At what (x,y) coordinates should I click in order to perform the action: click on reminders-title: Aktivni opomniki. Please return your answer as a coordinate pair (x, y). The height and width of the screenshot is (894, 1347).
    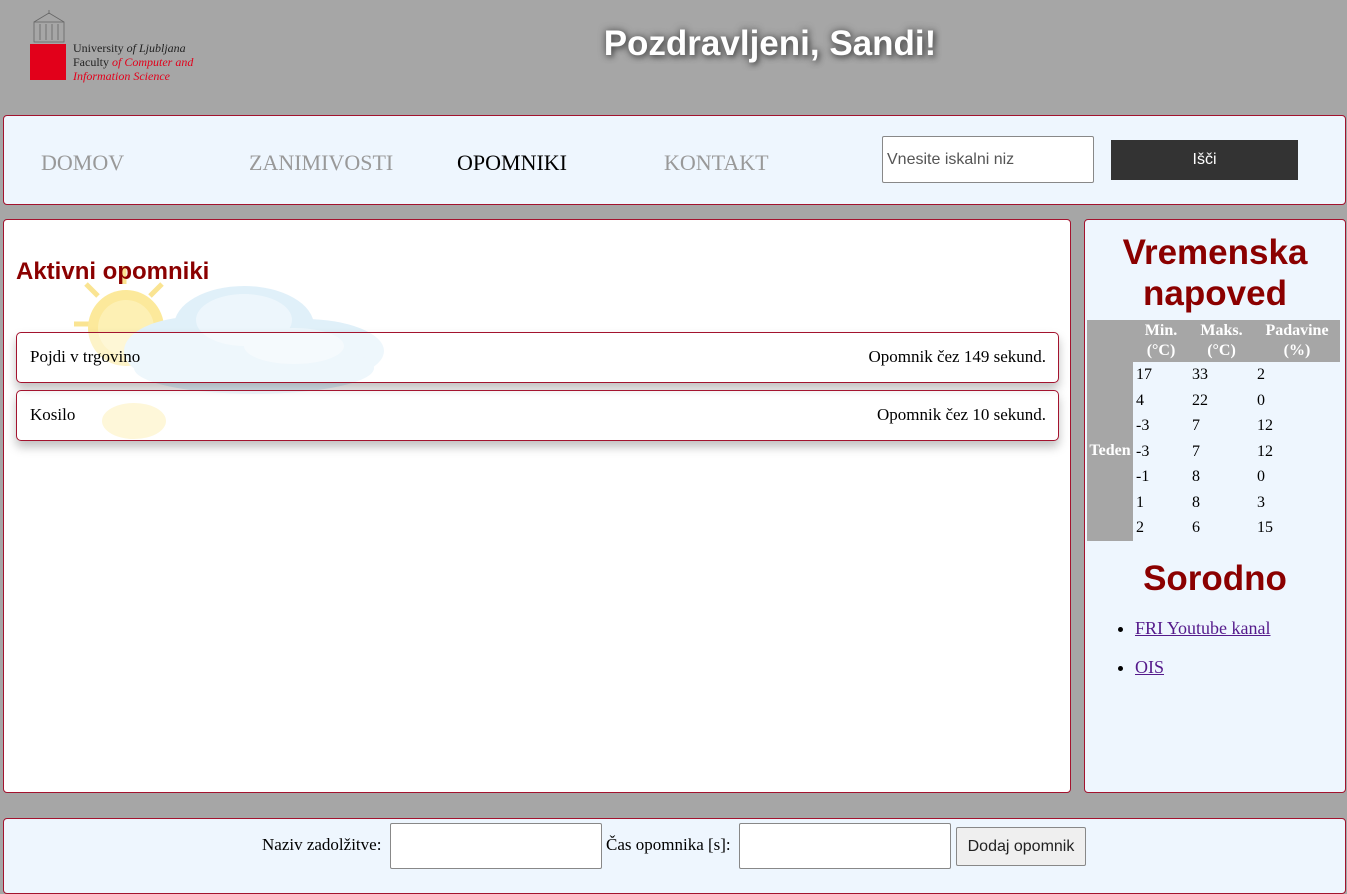
    Looking at the image, I should click on (113, 271).